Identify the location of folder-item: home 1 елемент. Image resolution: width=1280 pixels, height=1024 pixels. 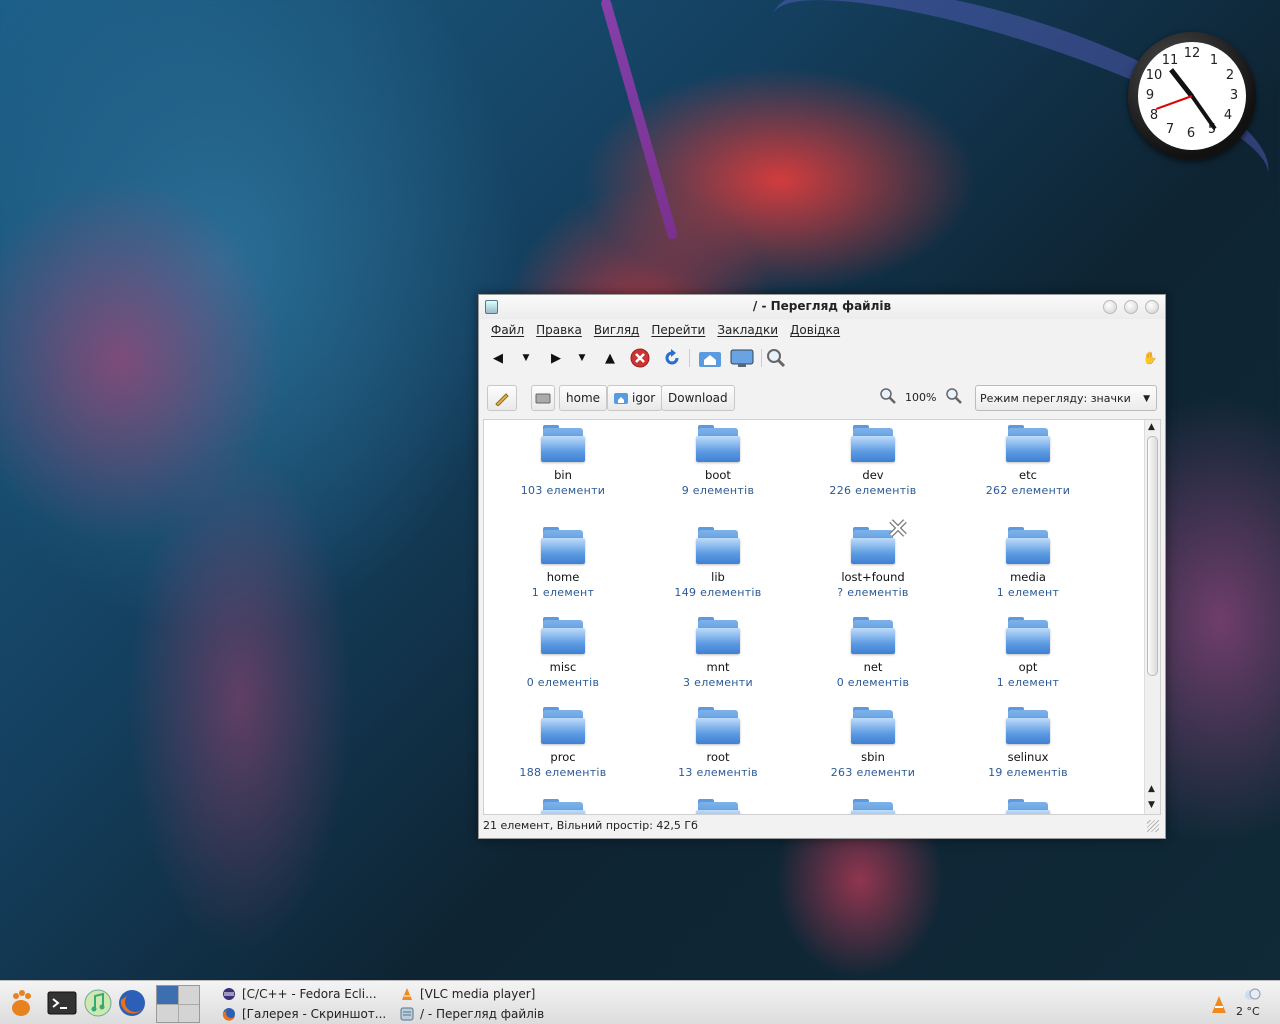
(563, 563).